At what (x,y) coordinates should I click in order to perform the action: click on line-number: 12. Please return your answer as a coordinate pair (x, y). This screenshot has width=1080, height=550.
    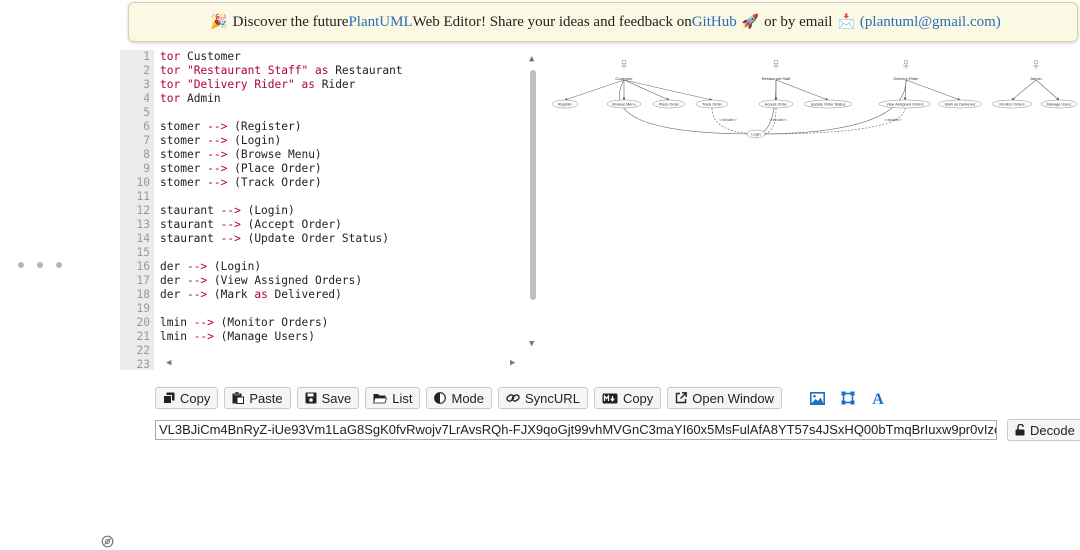
    Looking at the image, I should click on (143, 210).